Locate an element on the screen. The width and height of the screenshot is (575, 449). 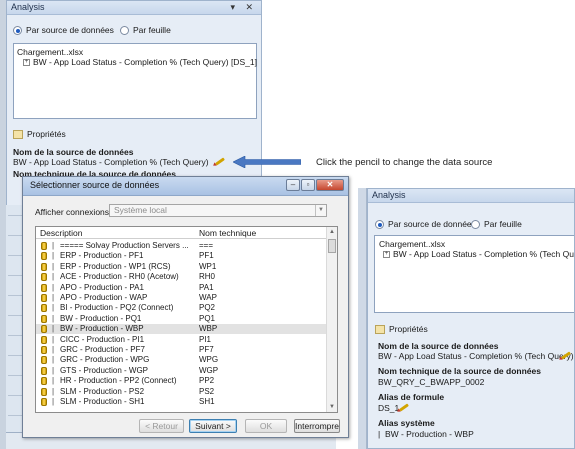
list-item-technical-name: PQ2 is located at coordinates (207, 308).